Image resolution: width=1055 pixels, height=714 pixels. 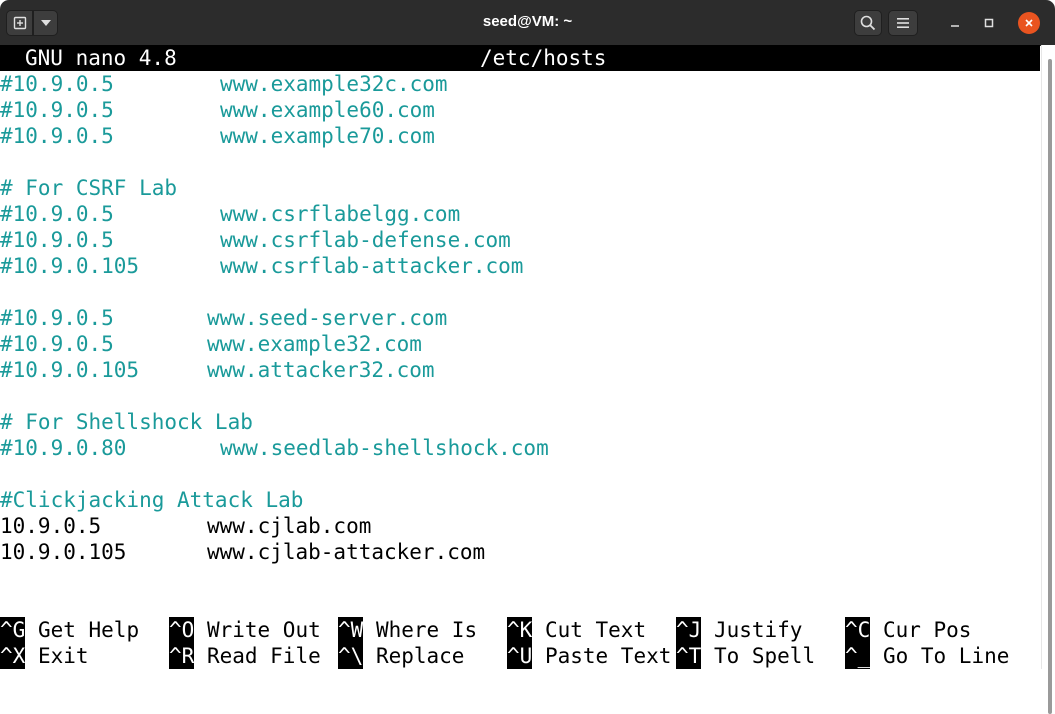 I want to click on terminal-scrollbar, so click(x=1048, y=379).